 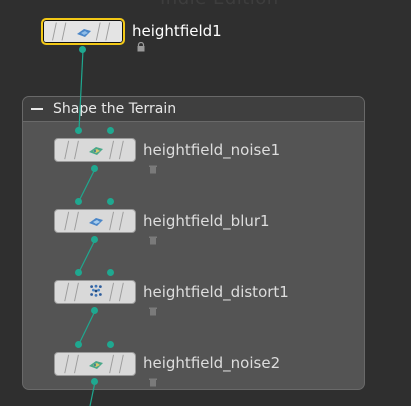 I want to click on network-box-title: Shape the Terrain, so click(x=115, y=109).